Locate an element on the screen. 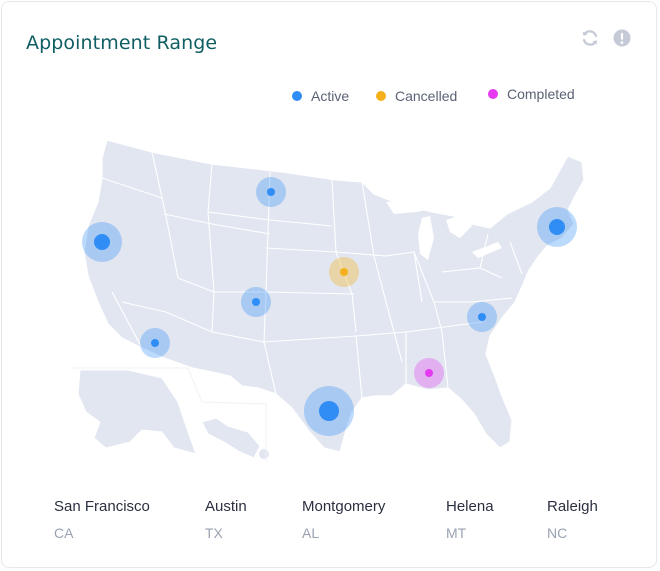  city-item-san-francisco: San Francisco CA is located at coordinates (102, 519).